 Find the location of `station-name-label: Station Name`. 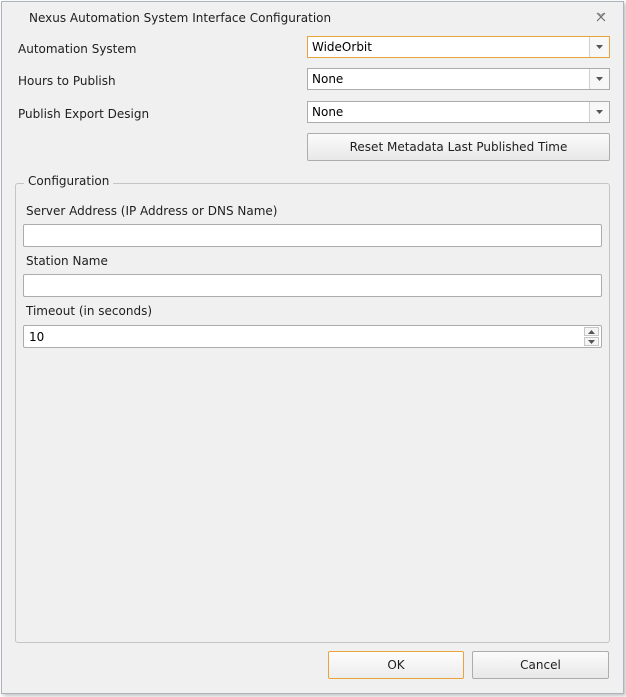

station-name-label: Station Name is located at coordinates (67, 261).